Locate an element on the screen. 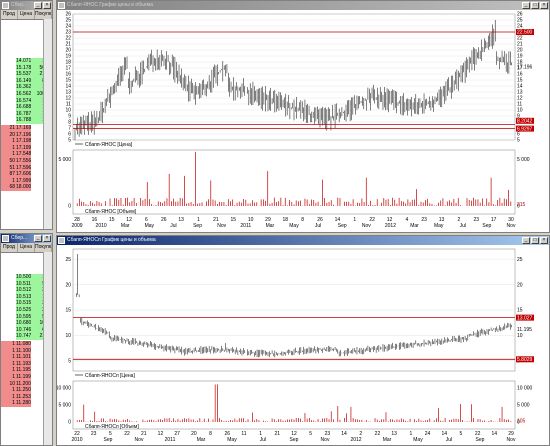 The width and height of the screenshot is (550, 446). bid-row: 15.53721 is located at coordinates (23, 74).